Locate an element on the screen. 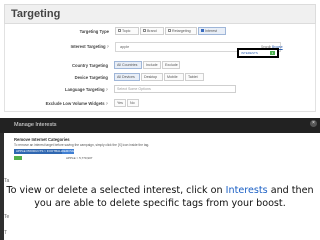 The image size is (320, 240). audience-size-pill is located at coordinates (18, 158).